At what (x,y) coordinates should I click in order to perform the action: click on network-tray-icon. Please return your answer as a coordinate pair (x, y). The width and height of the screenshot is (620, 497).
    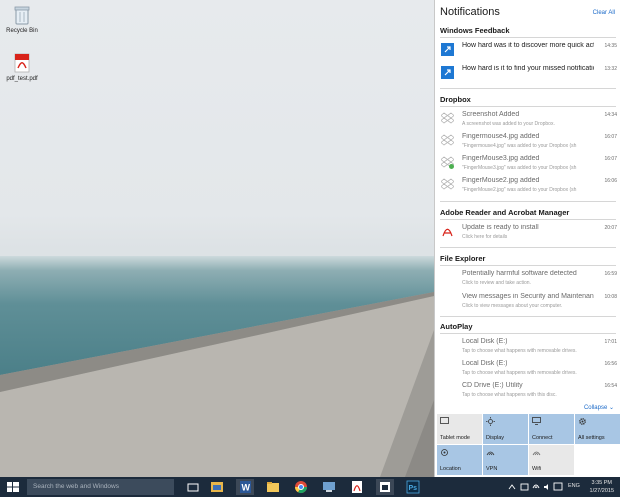
    Looking at the image, I should click on (536, 486).